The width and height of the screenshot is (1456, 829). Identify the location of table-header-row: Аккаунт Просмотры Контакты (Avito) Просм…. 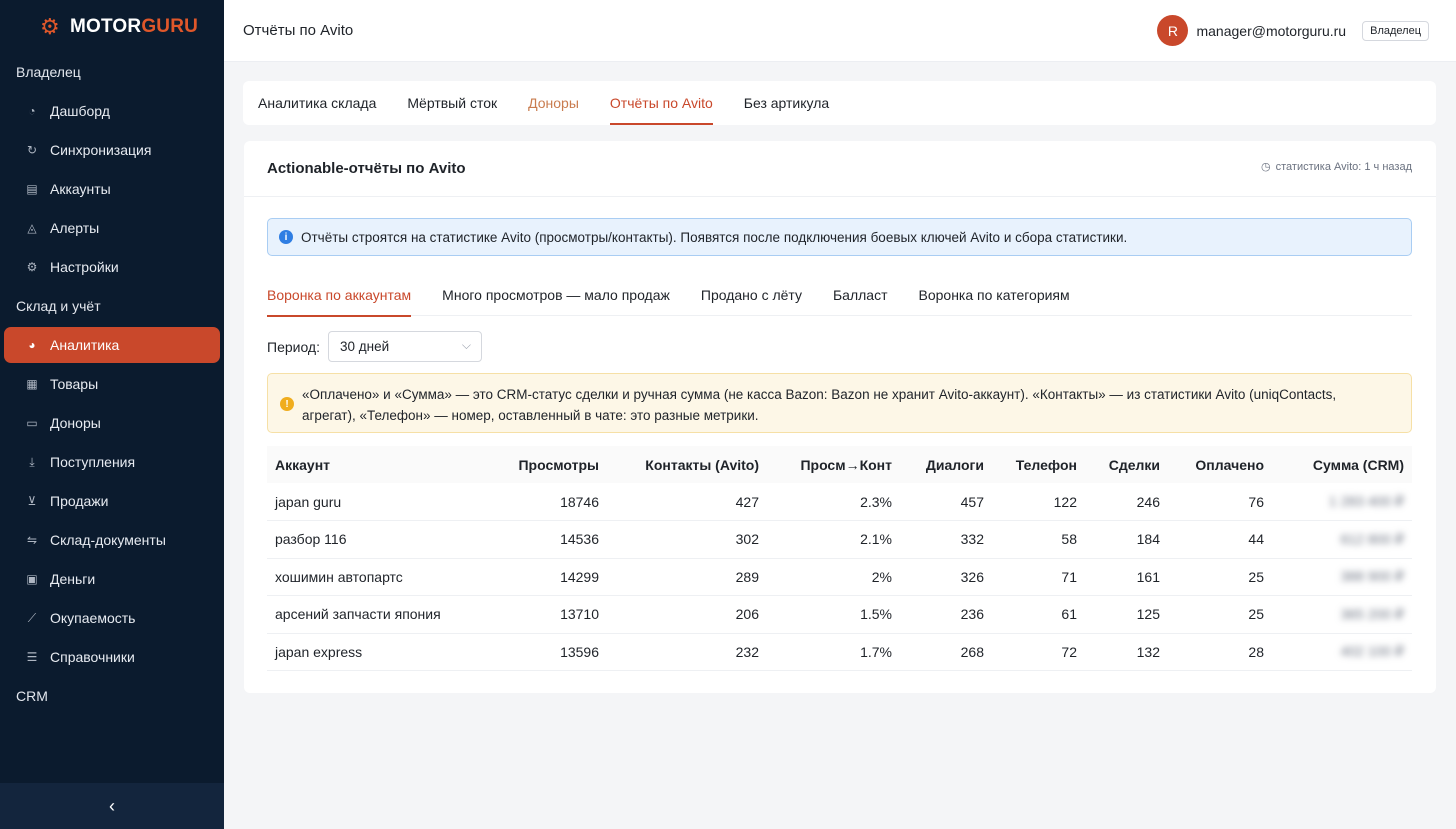
(839, 464).